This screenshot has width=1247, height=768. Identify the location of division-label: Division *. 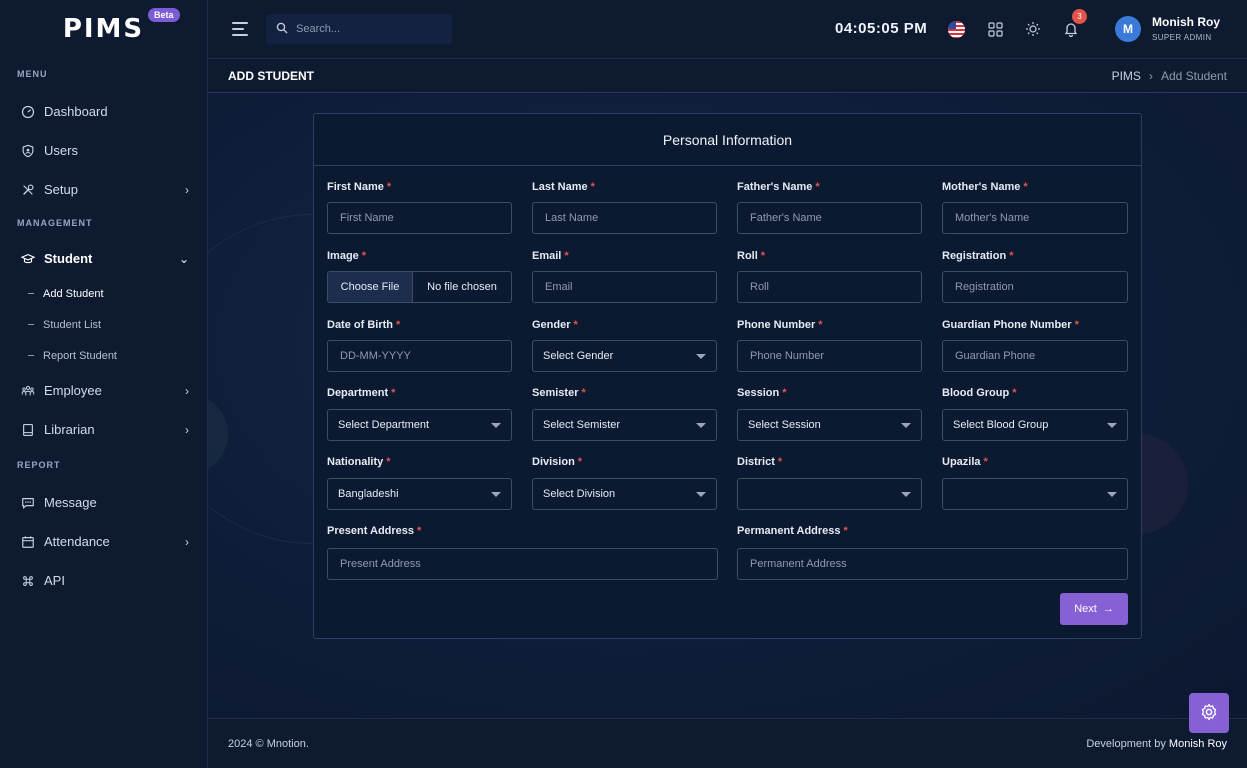
(557, 462).